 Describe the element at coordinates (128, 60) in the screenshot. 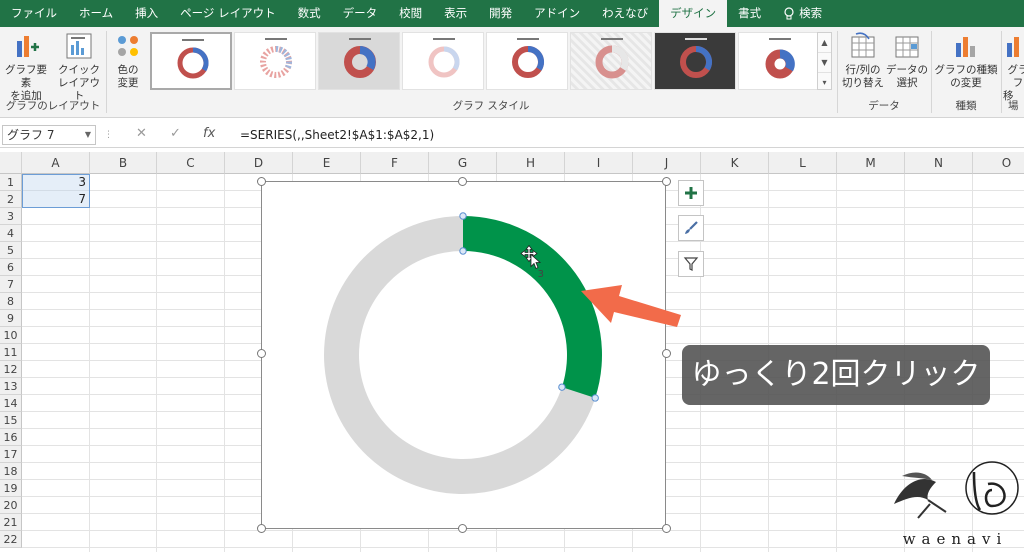

I see `change-colors-button: 色の 変更` at that location.